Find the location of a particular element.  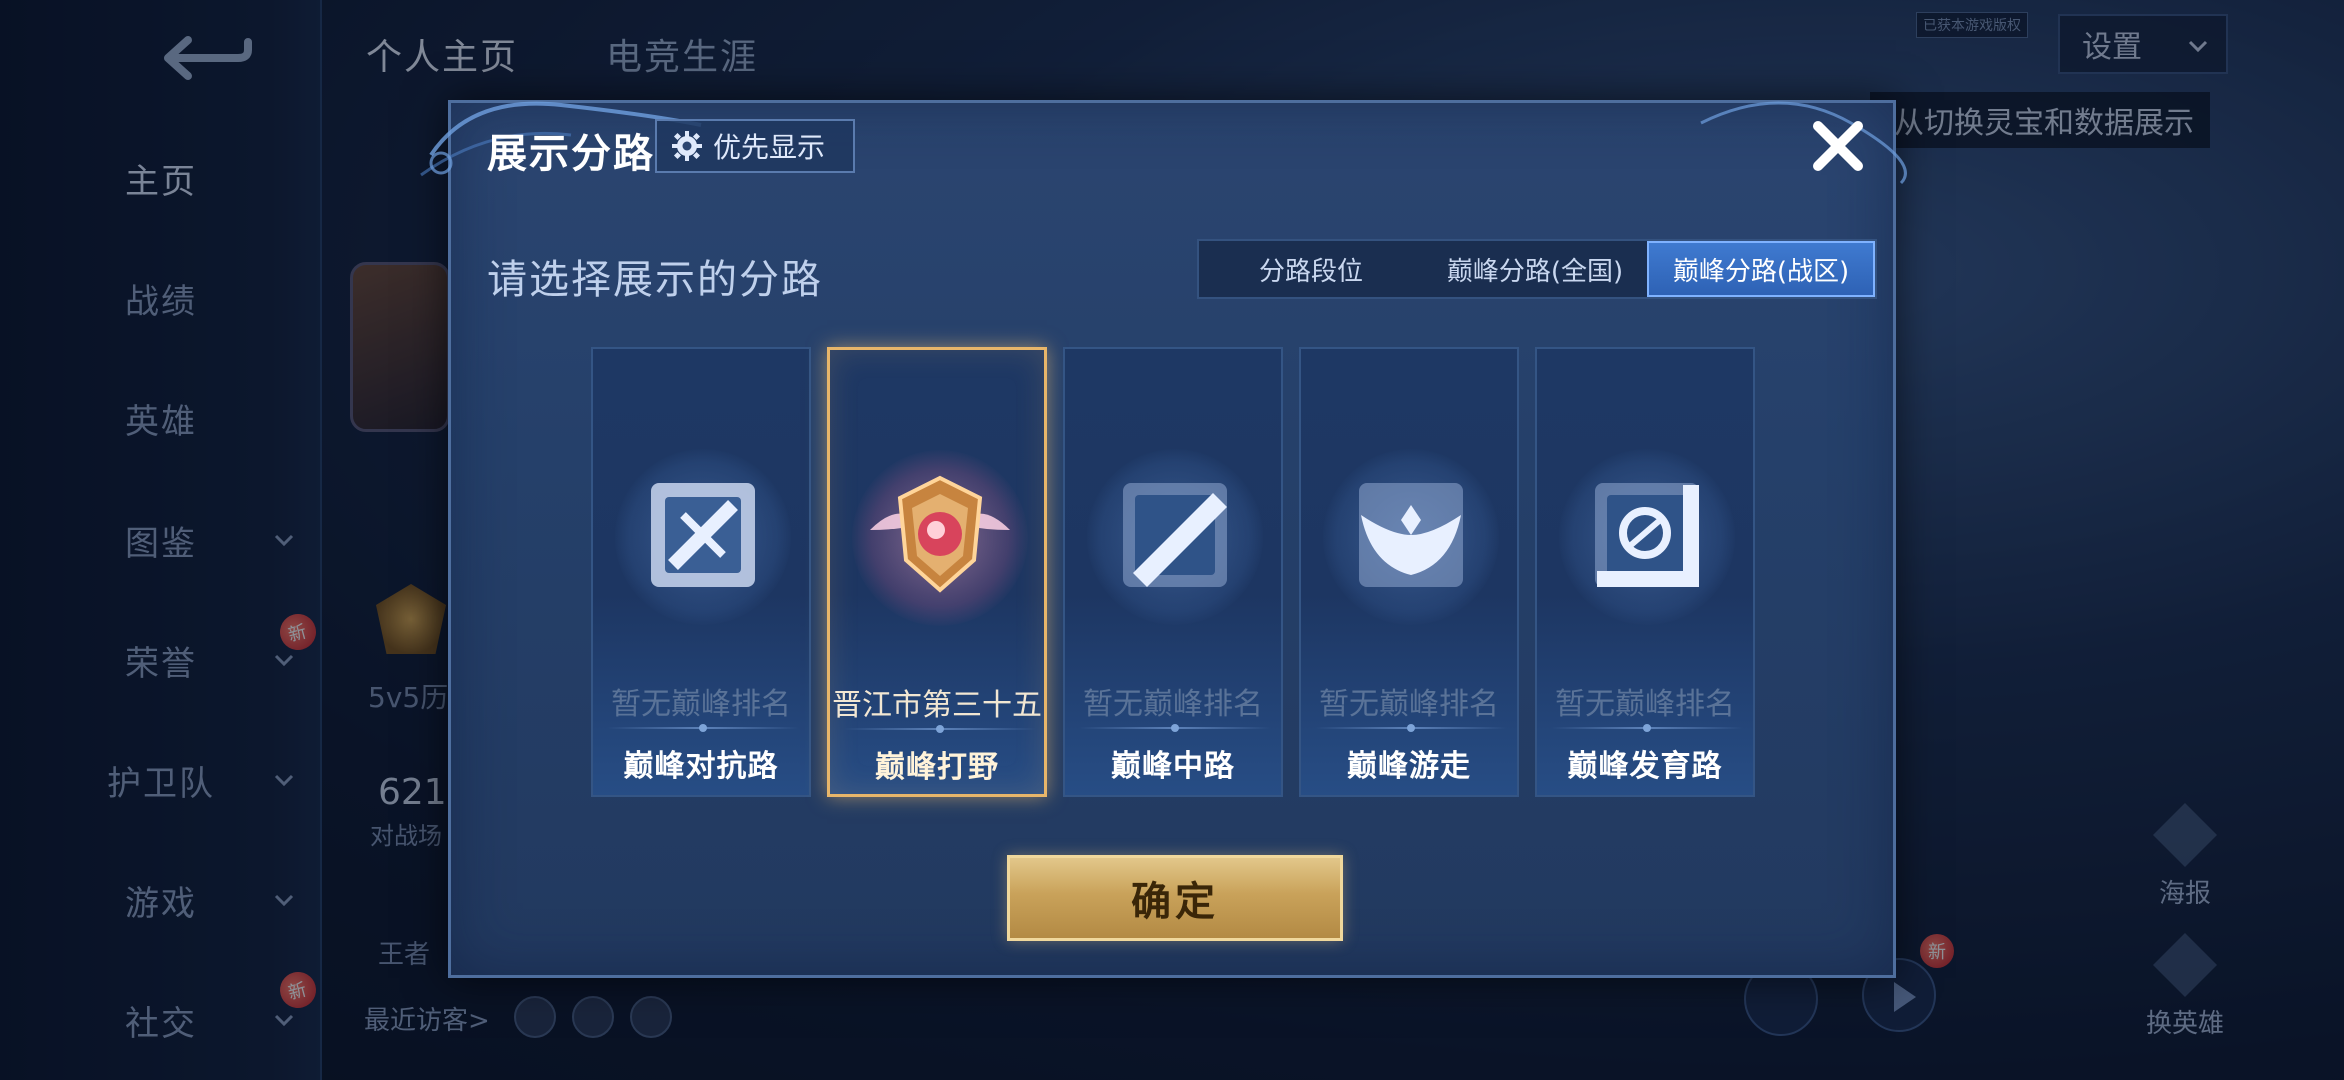

dialog-title: 展示分路 is located at coordinates (571, 154).